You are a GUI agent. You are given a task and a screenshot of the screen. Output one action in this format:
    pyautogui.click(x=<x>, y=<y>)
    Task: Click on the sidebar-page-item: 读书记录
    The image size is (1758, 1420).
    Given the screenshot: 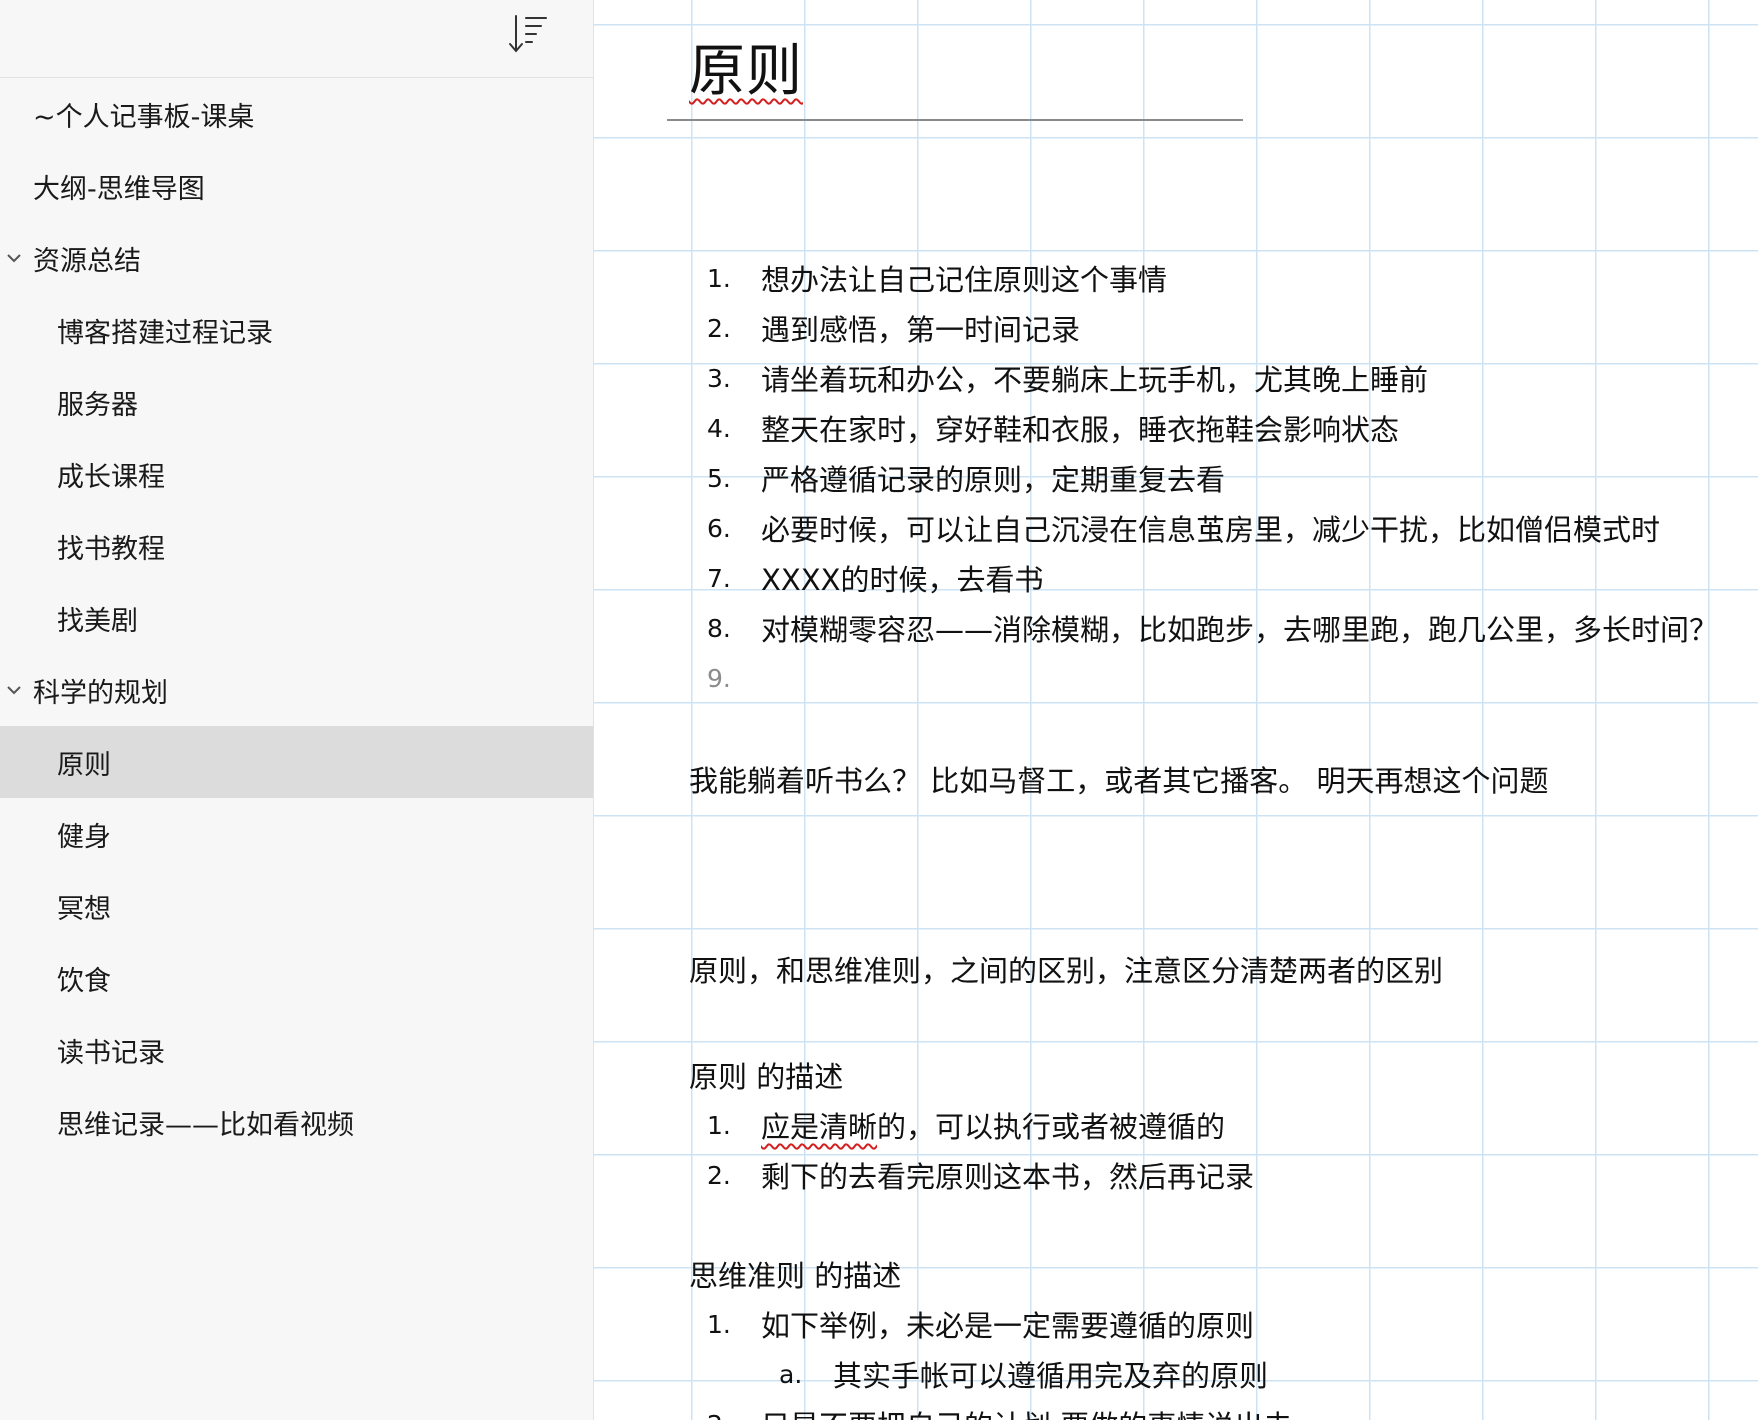 What is the action you would take?
    pyautogui.click(x=296, y=1050)
    